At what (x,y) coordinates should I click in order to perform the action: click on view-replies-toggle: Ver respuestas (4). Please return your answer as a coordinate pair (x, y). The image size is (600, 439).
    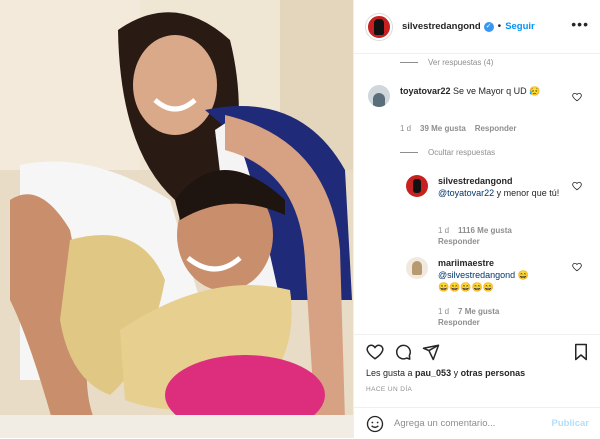
    Looking at the image, I should click on (446, 62).